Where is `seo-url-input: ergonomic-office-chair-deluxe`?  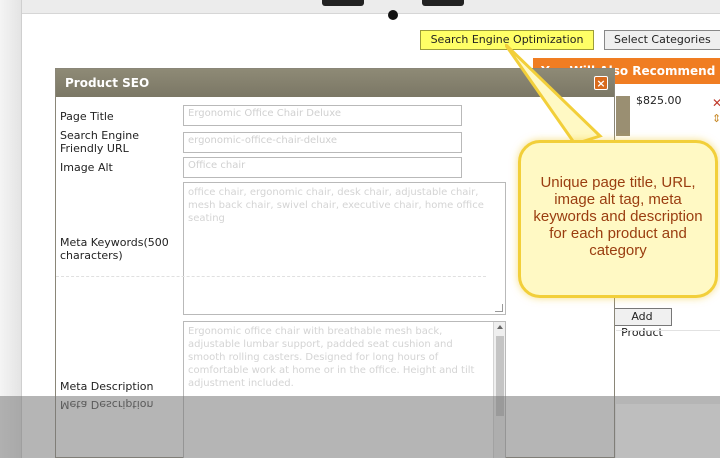 seo-url-input: ergonomic-office-chair-deluxe is located at coordinates (322, 142).